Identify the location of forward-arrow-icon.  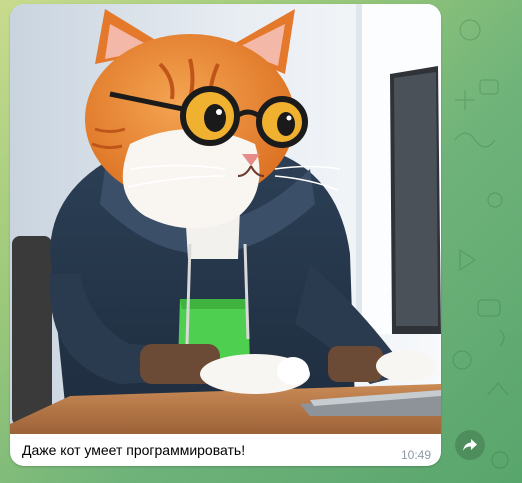
(470, 445).